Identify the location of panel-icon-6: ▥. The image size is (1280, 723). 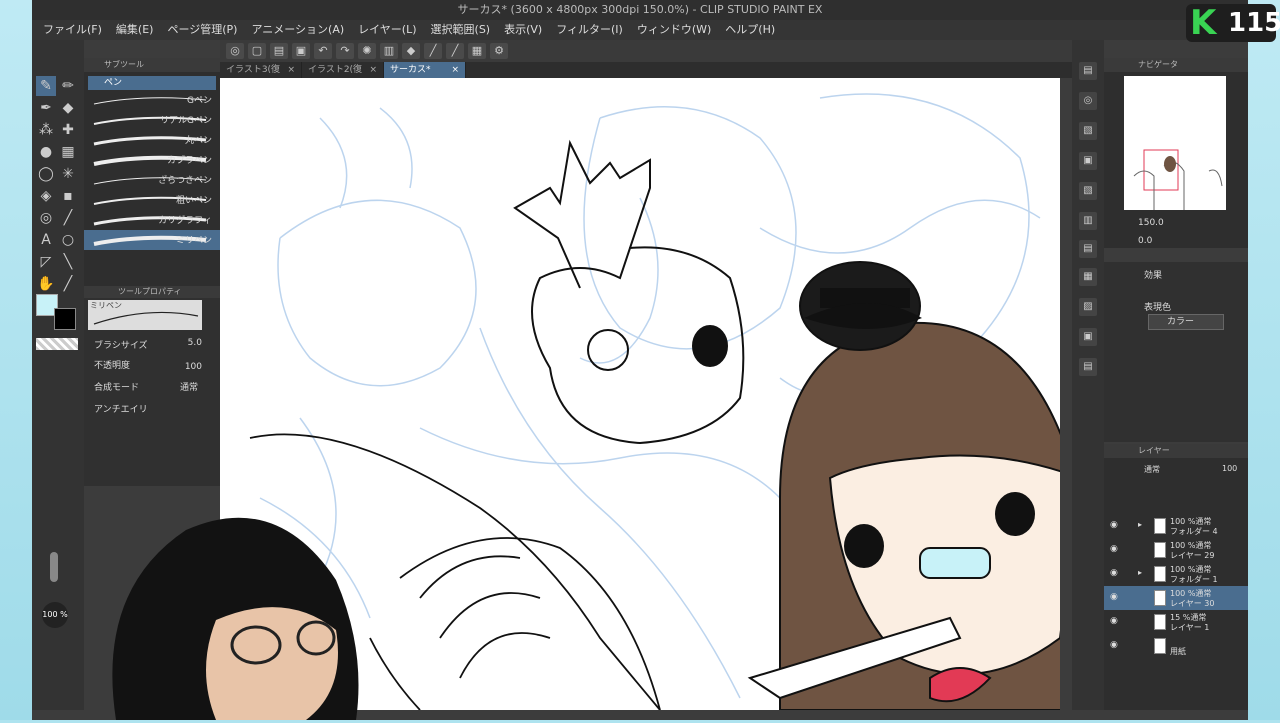
(1088, 221).